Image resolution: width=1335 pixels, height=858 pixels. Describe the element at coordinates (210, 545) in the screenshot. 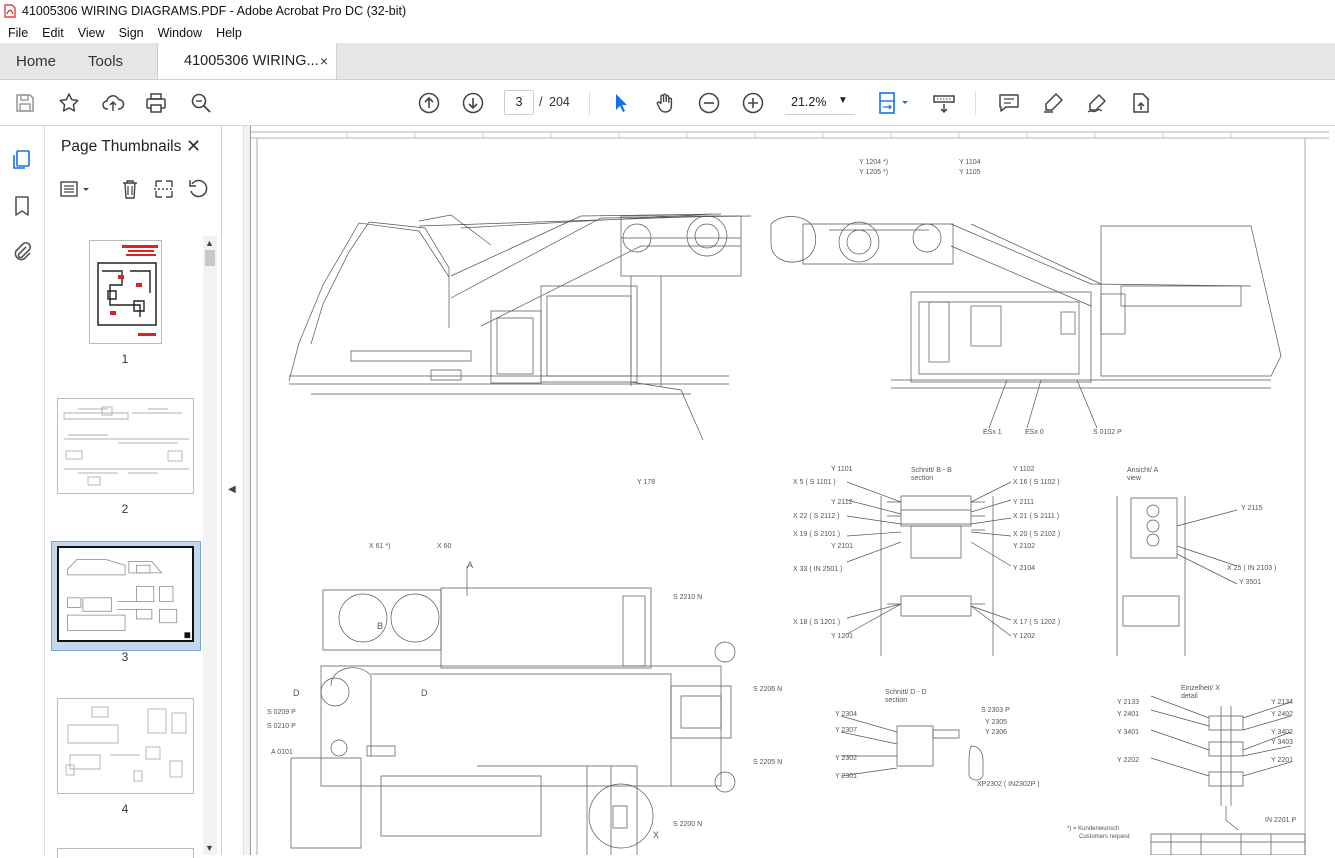

I see `thumbnail-scrollbar: ▲ ▼` at that location.